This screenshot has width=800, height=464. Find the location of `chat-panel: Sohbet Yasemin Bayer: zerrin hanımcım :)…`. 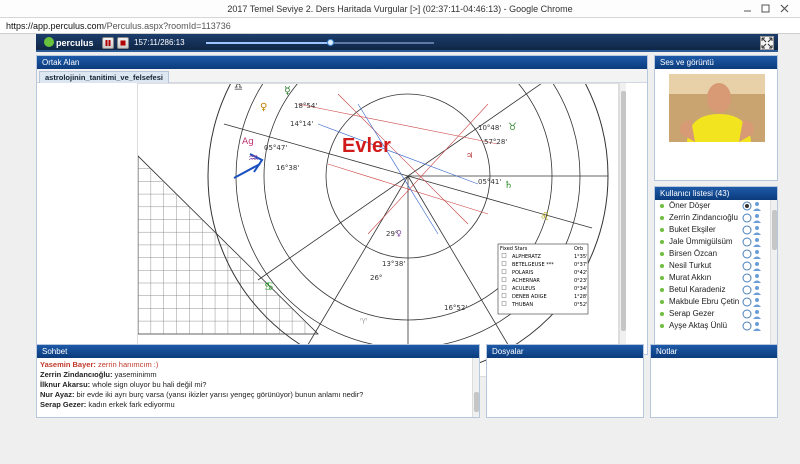

chat-panel: Sohbet Yasemin Bayer: zerrin hanımcım :)… is located at coordinates (258, 381).